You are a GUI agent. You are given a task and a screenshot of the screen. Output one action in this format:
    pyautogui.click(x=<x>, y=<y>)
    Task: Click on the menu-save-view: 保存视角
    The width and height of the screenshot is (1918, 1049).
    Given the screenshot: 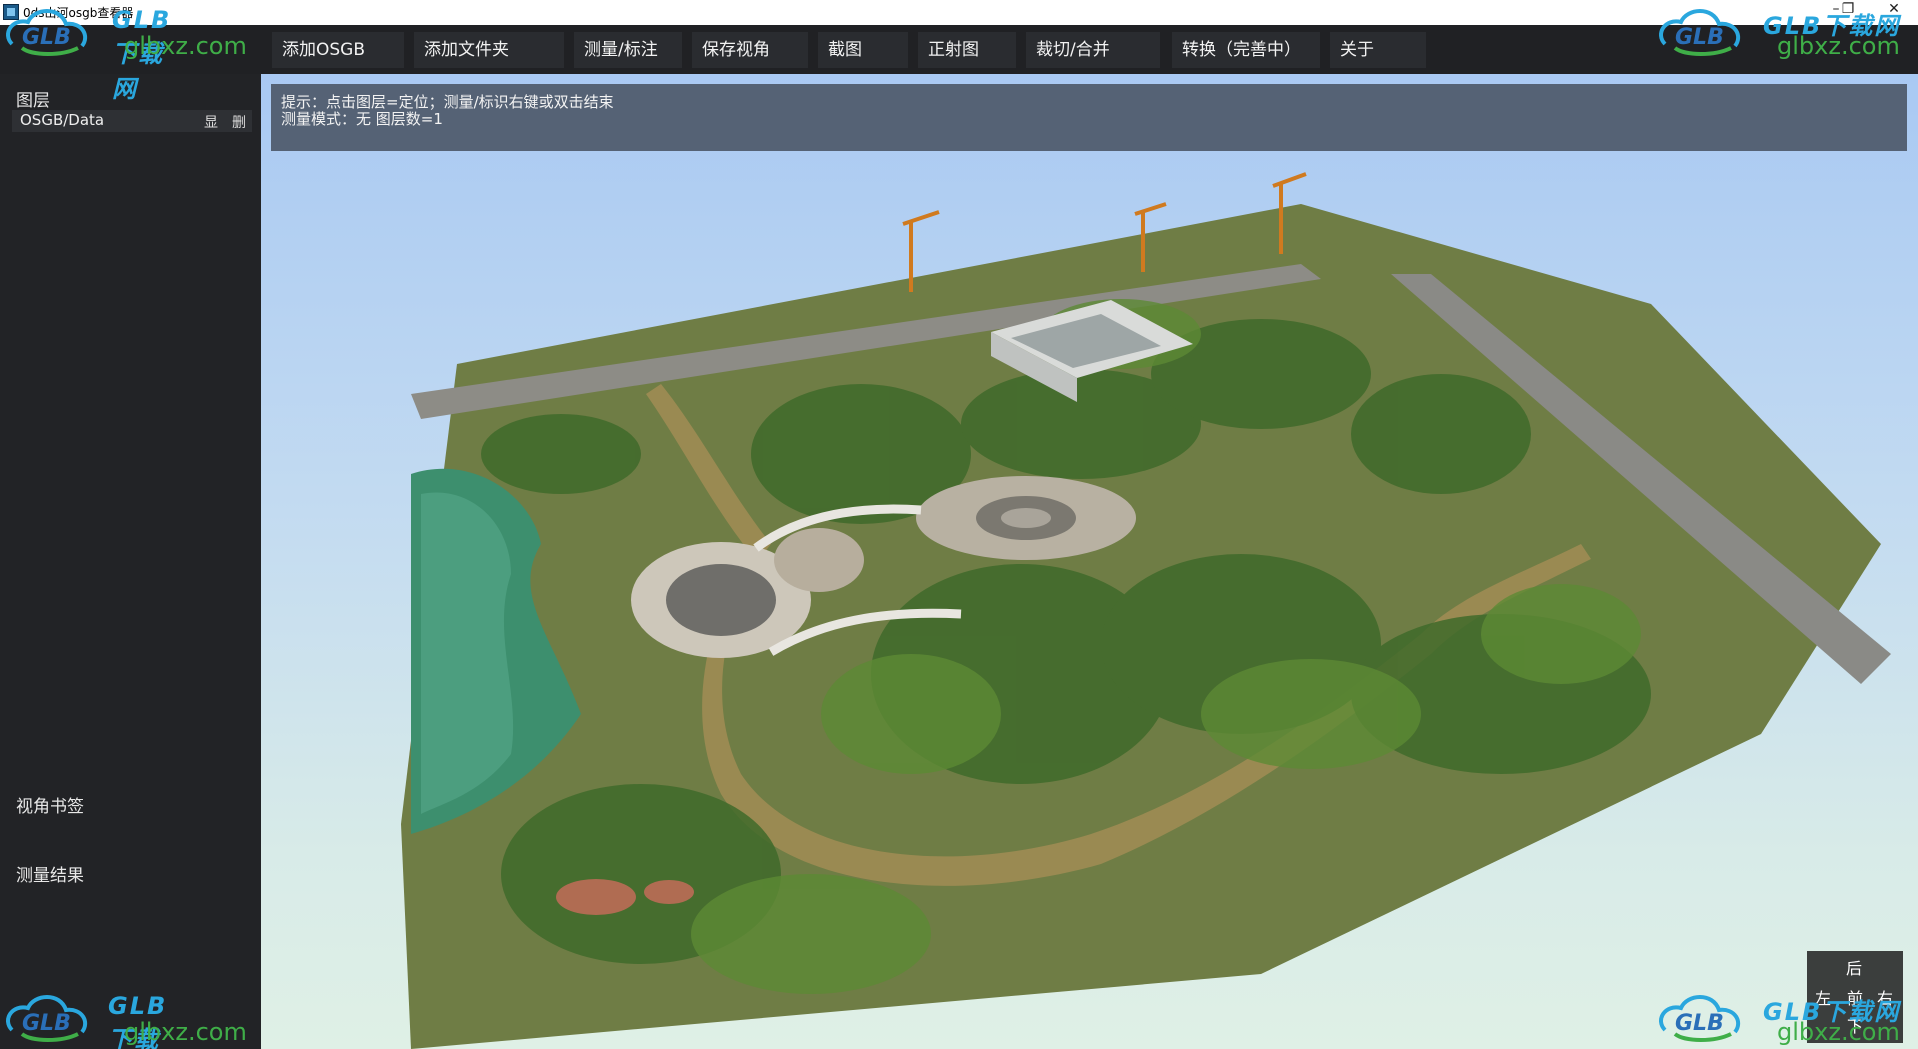 What is the action you would take?
    pyautogui.click(x=750, y=50)
    